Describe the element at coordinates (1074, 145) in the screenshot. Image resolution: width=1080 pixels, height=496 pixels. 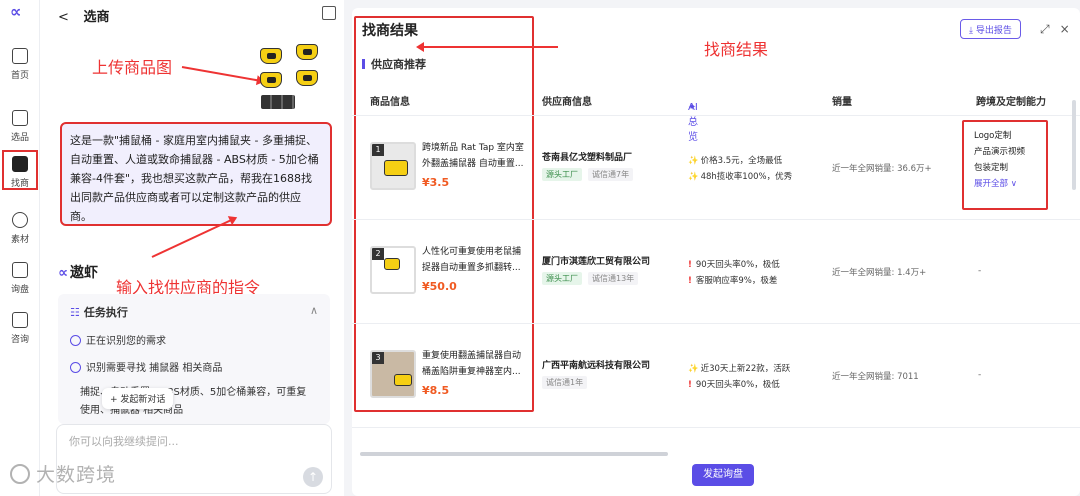
I see `vertical-scrollbar` at that location.